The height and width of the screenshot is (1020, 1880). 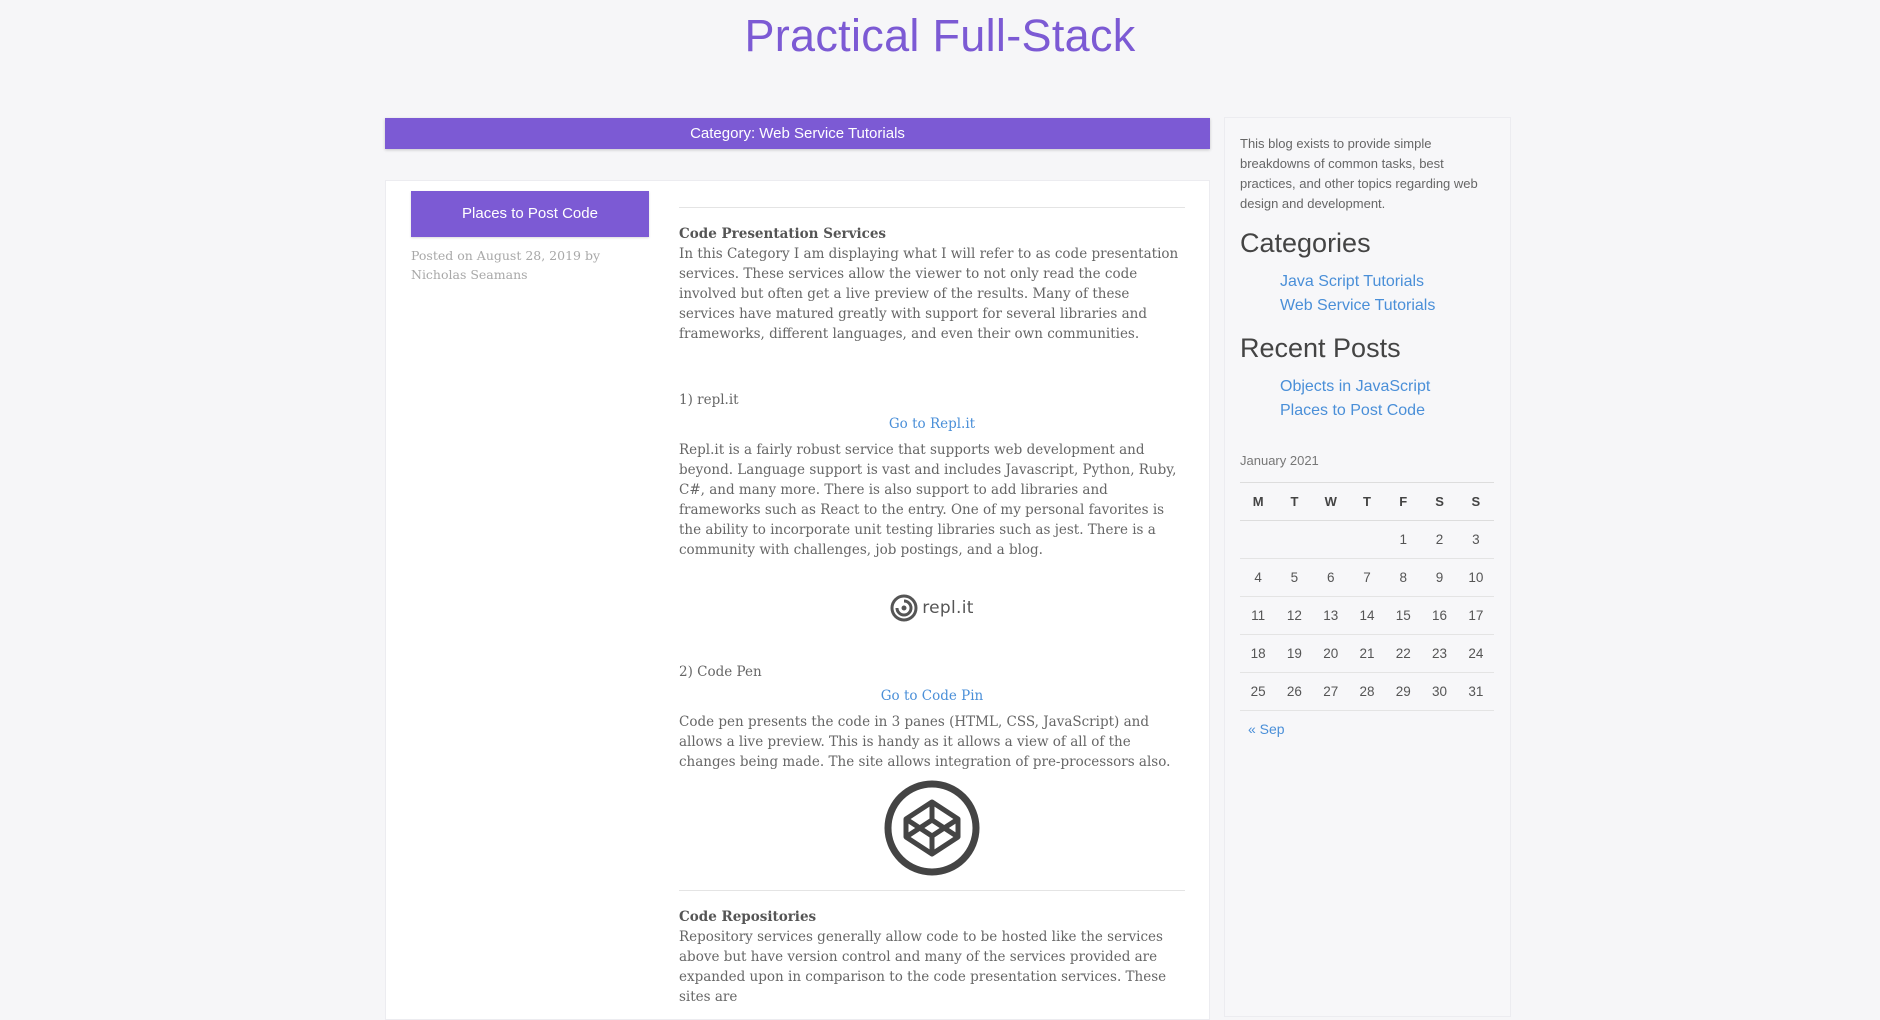 What do you see at coordinates (530, 214) in the screenshot?
I see `post-title-button: Places to Post Code` at bounding box center [530, 214].